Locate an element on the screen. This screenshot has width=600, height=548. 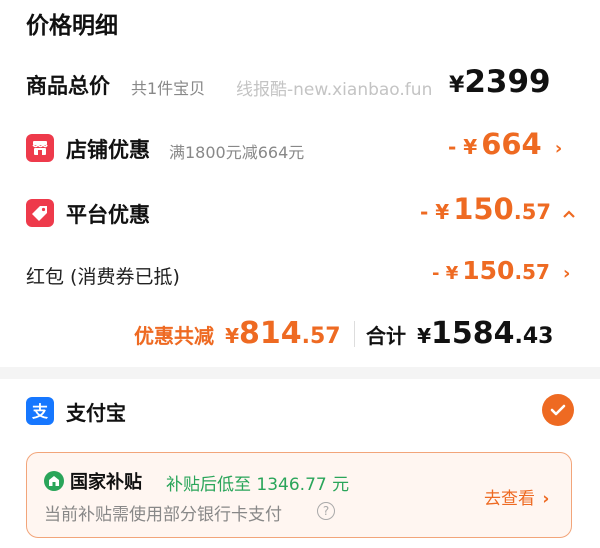
grand-total-int: 1584 is located at coordinates (473, 333).